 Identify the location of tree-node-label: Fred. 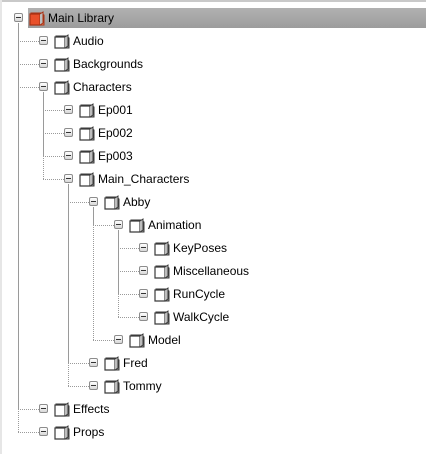
(135, 363).